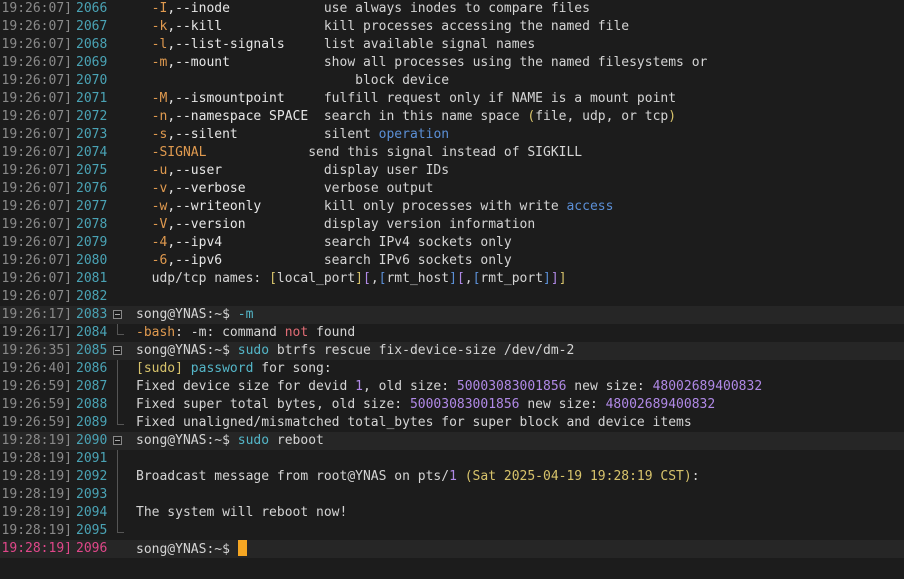 The image size is (904, 579). What do you see at coordinates (253, 440) in the screenshot?
I see `text-segment: sudo` at bounding box center [253, 440].